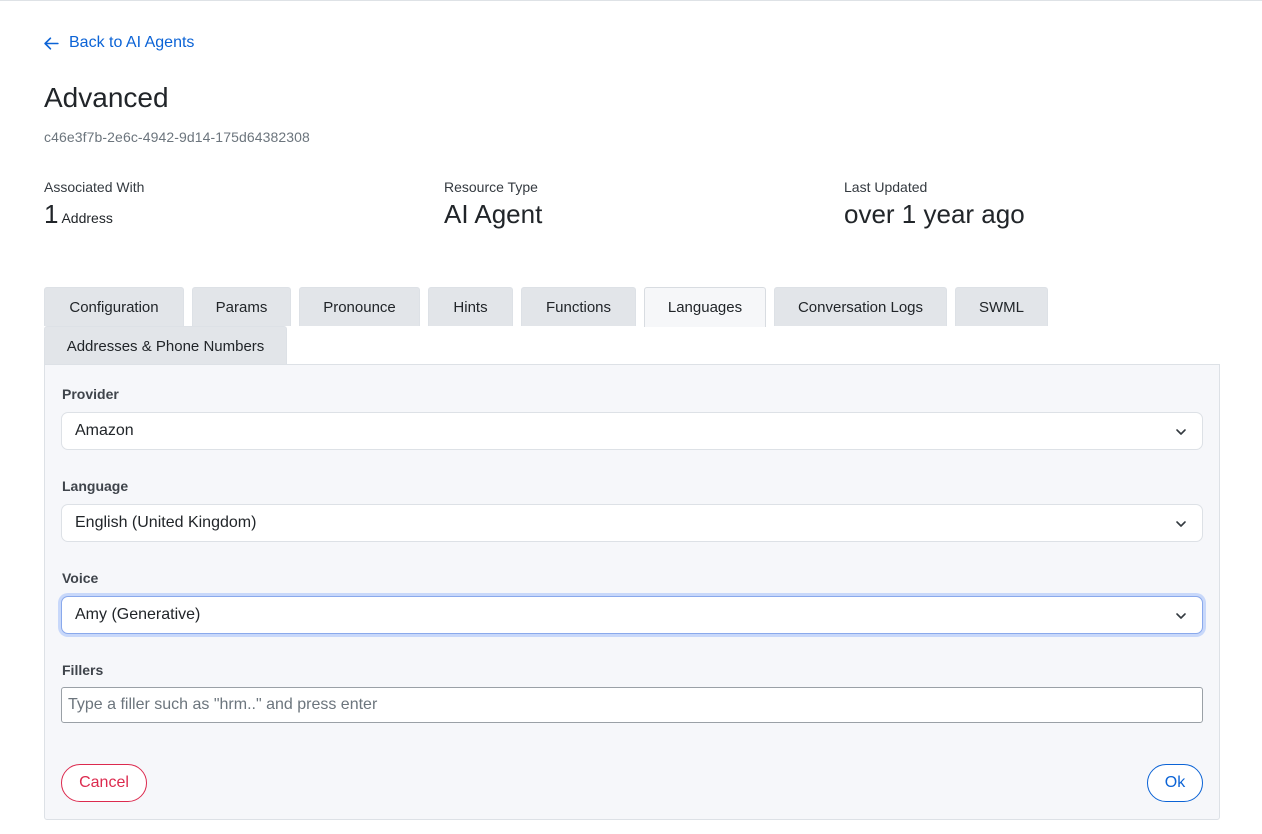 This screenshot has width=1262, height=834. What do you see at coordinates (934, 214) in the screenshot?
I see `last-updated-value: over 1 year ago` at bounding box center [934, 214].